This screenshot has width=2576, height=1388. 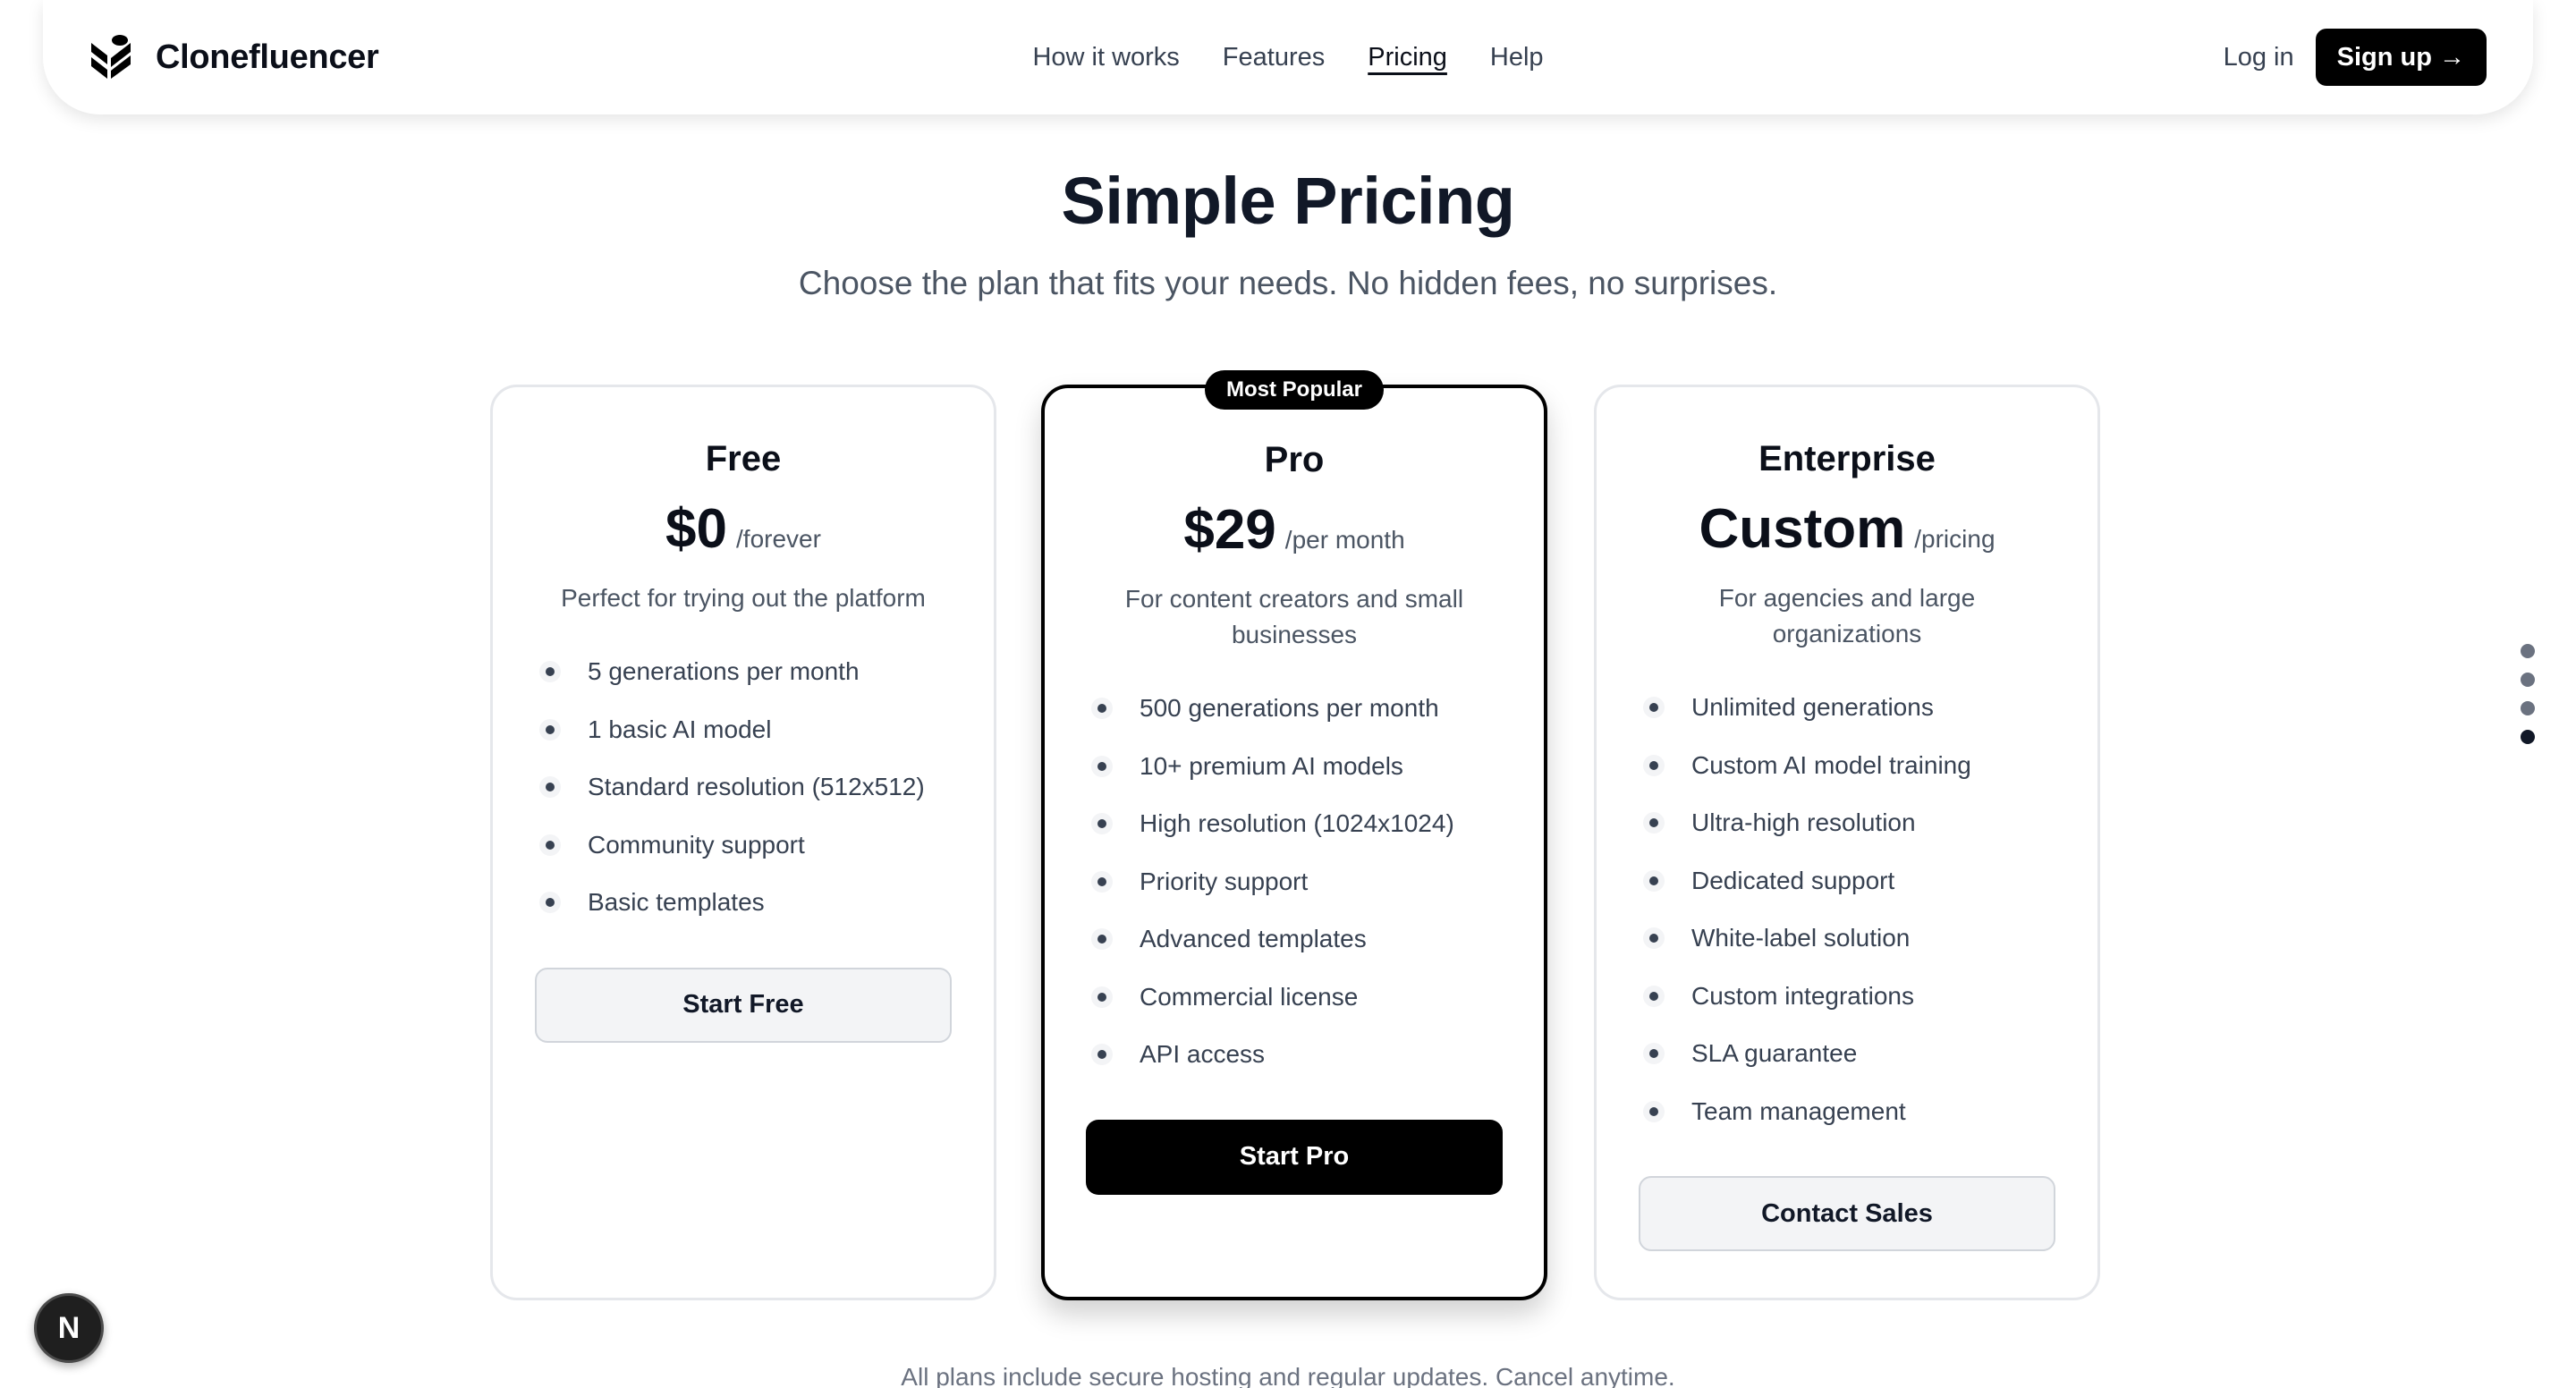 I want to click on feature-item: White-label solution, so click(x=1870, y=939).